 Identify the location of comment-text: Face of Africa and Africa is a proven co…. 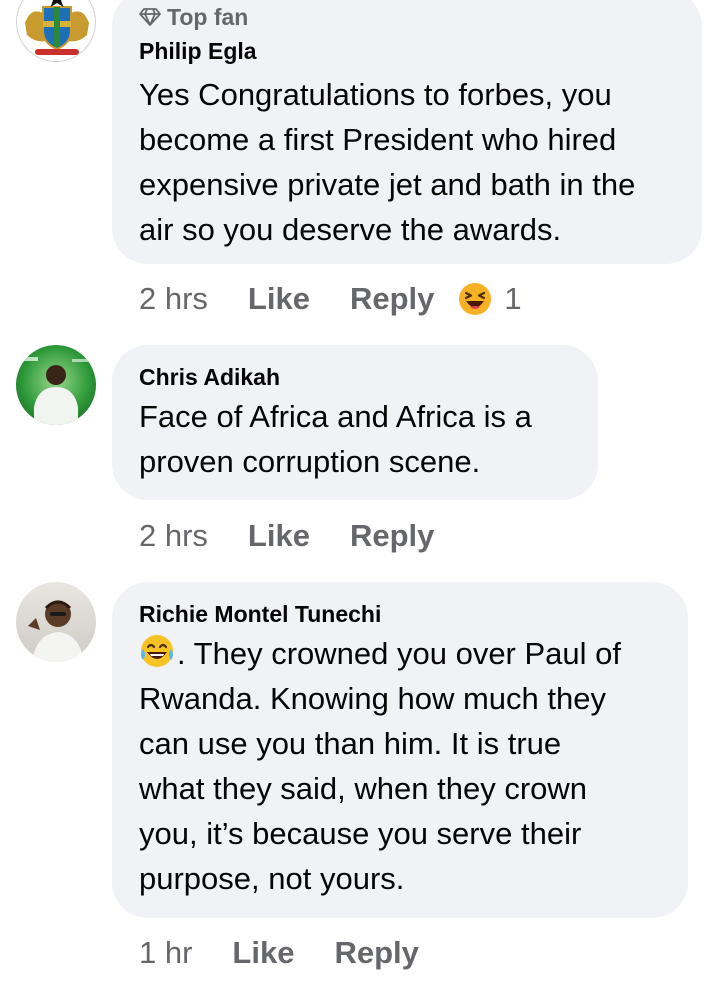
(335, 439).